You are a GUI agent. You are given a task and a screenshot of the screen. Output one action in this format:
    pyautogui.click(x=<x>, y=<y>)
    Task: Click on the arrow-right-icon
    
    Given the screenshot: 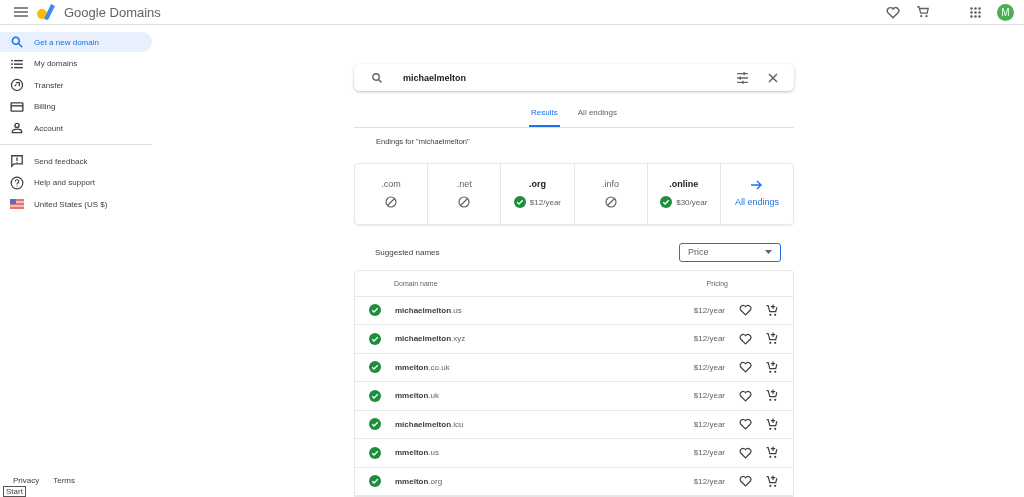 What is the action you would take?
    pyautogui.click(x=757, y=185)
    